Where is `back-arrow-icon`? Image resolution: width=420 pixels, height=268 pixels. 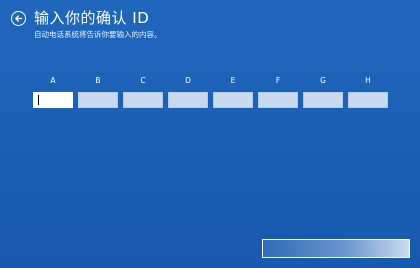
back-arrow-icon is located at coordinates (19, 18).